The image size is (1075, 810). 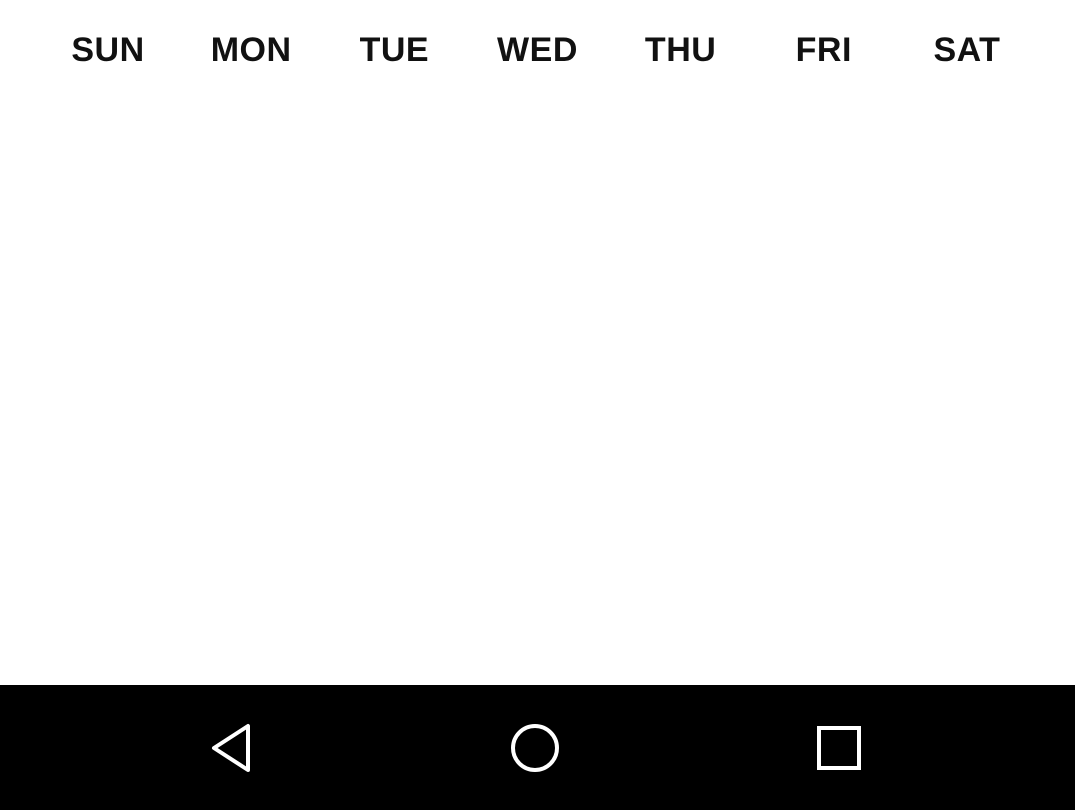 I want to click on weekday-fri: FRI, so click(x=823, y=49).